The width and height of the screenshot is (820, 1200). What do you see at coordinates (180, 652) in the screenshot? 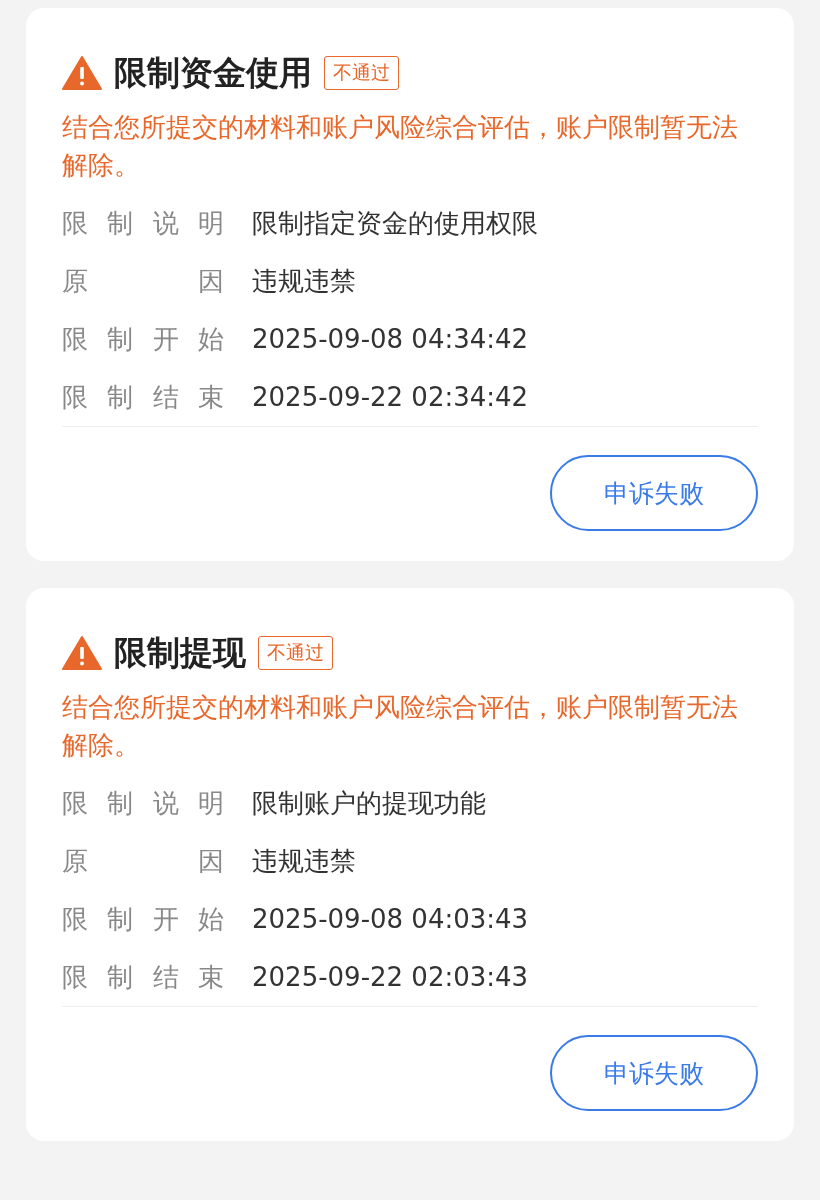
I see `card-title: 限制提现` at bounding box center [180, 652].